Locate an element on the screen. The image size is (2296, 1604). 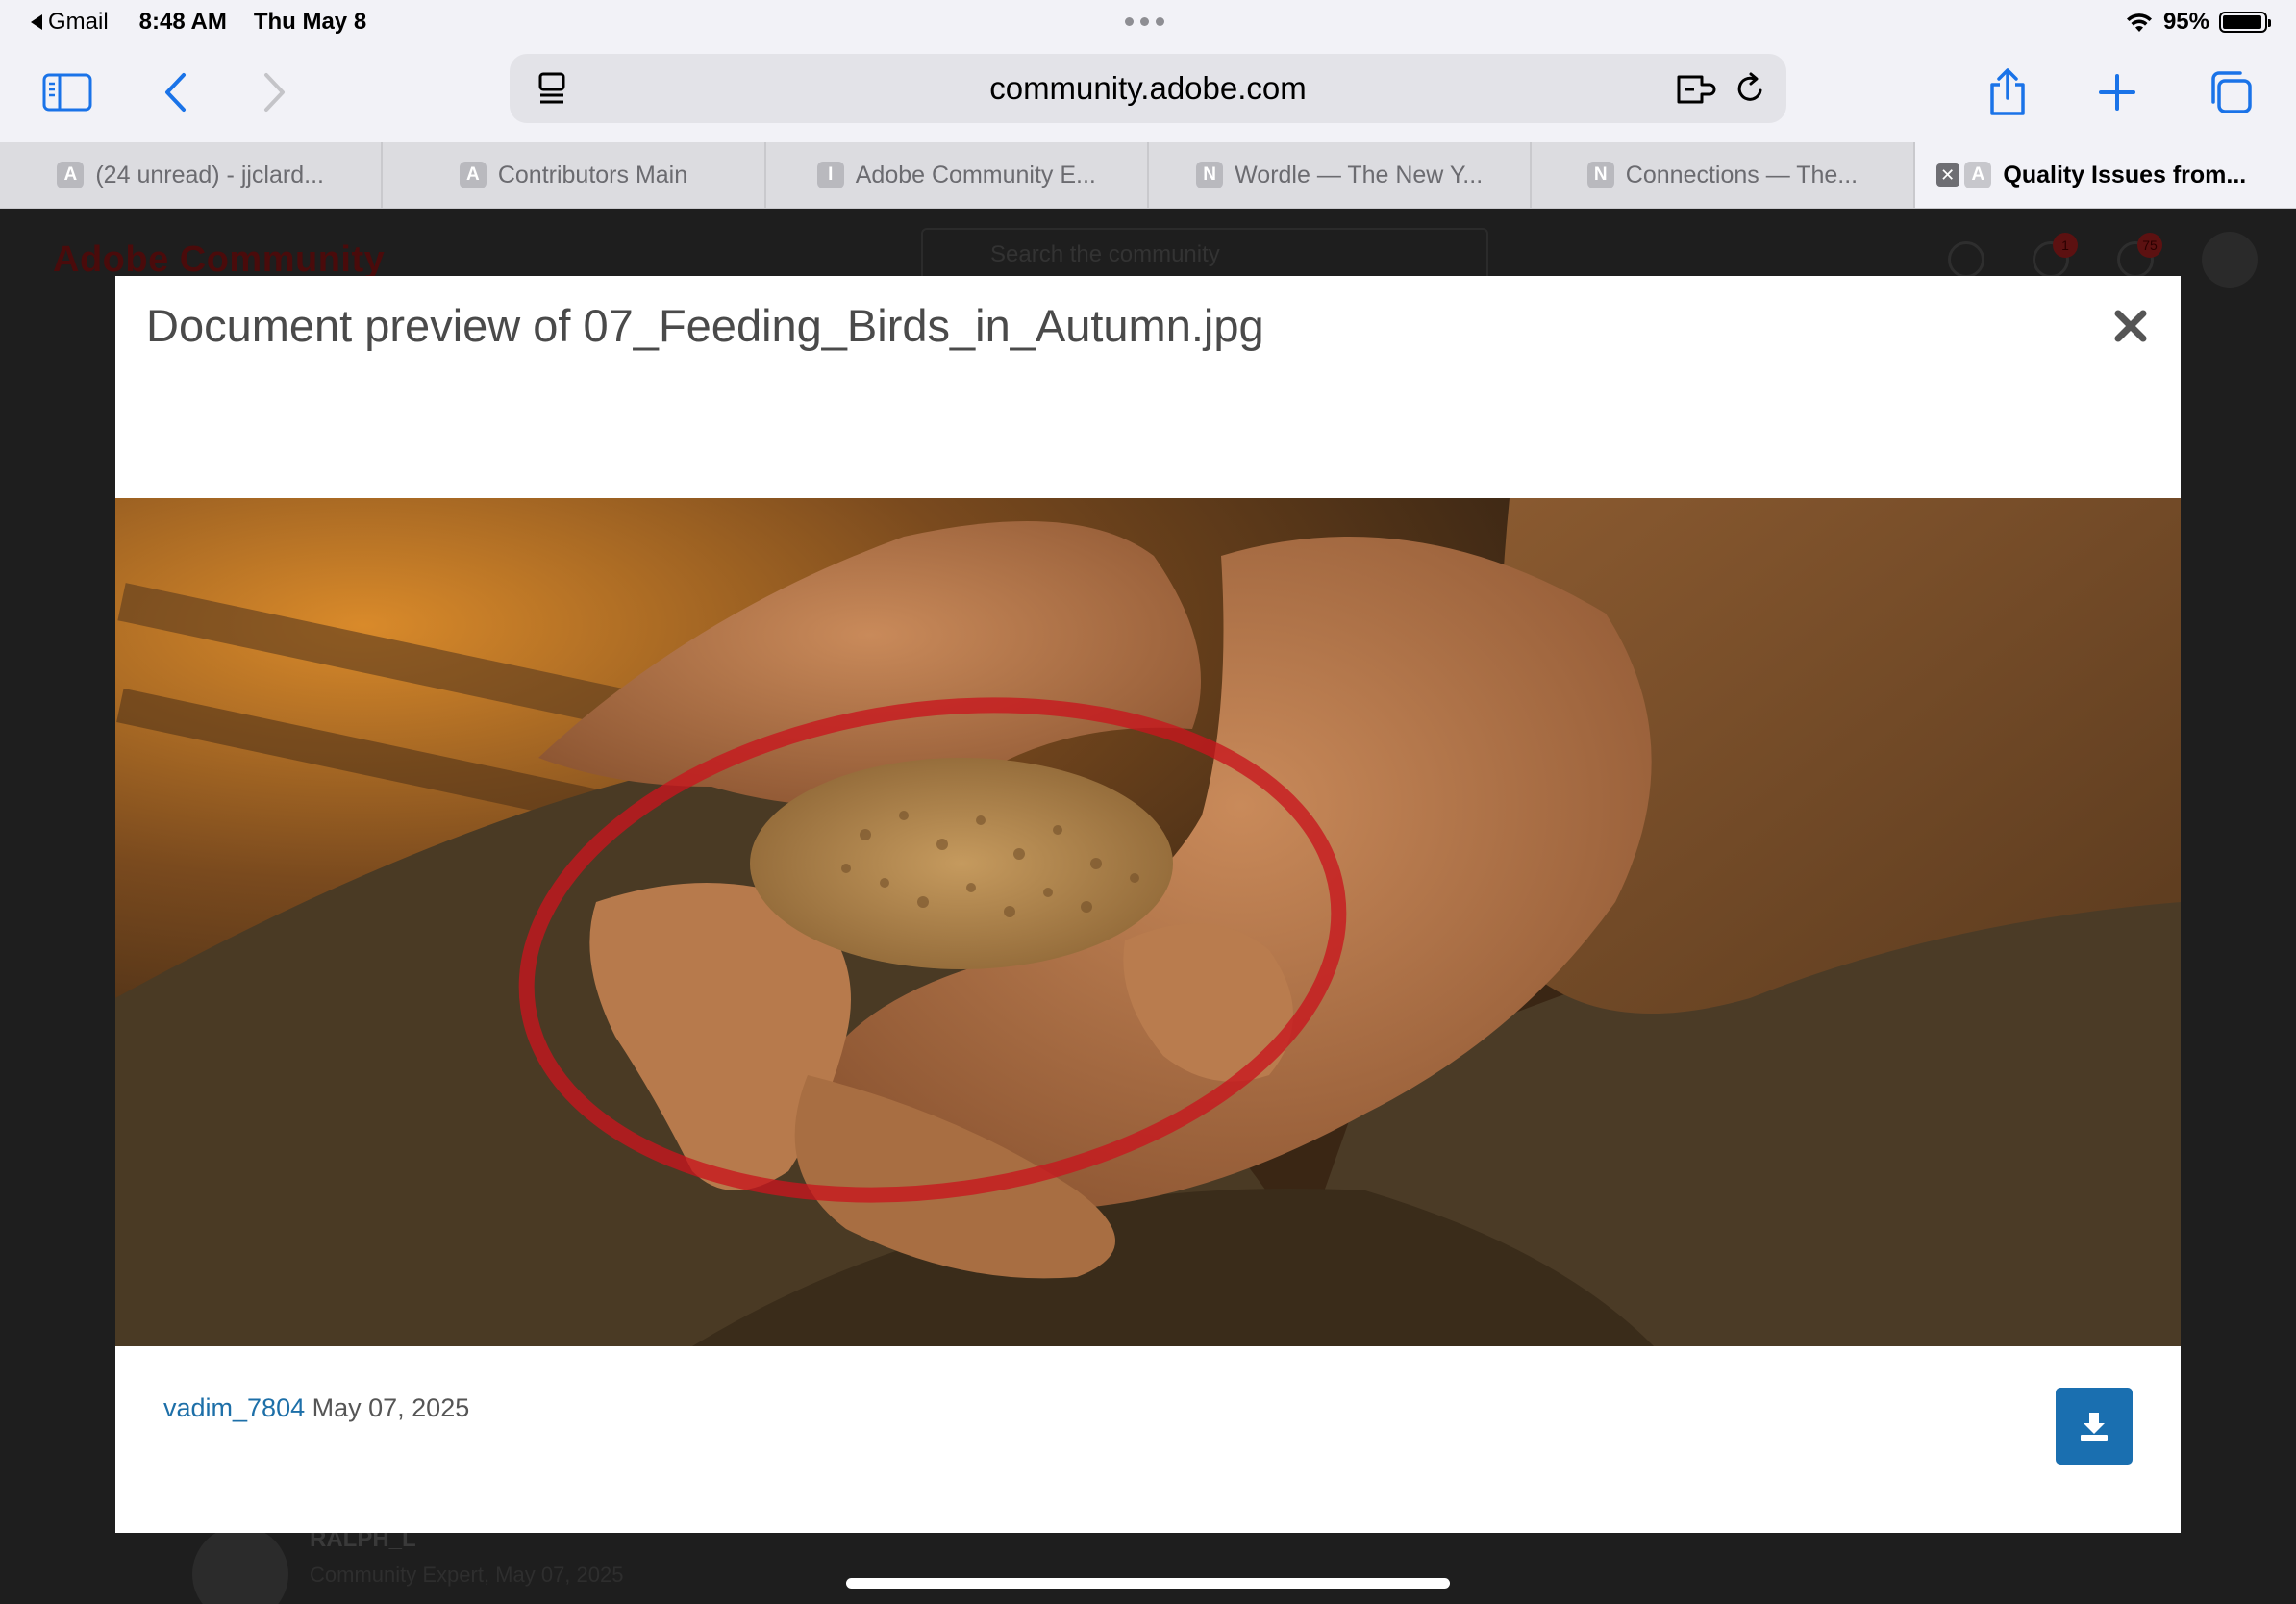
extension-icon is located at coordinates (1696, 93).